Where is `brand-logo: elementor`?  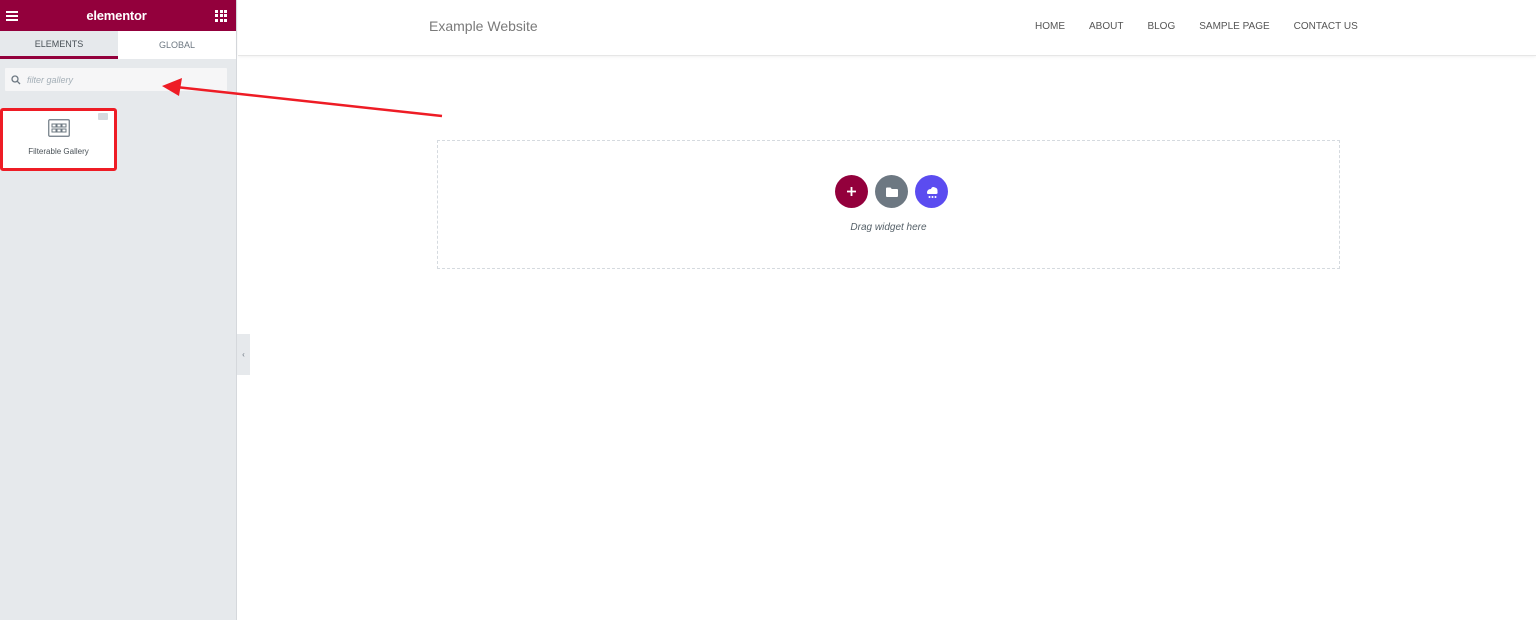 brand-logo: elementor is located at coordinates (116, 15).